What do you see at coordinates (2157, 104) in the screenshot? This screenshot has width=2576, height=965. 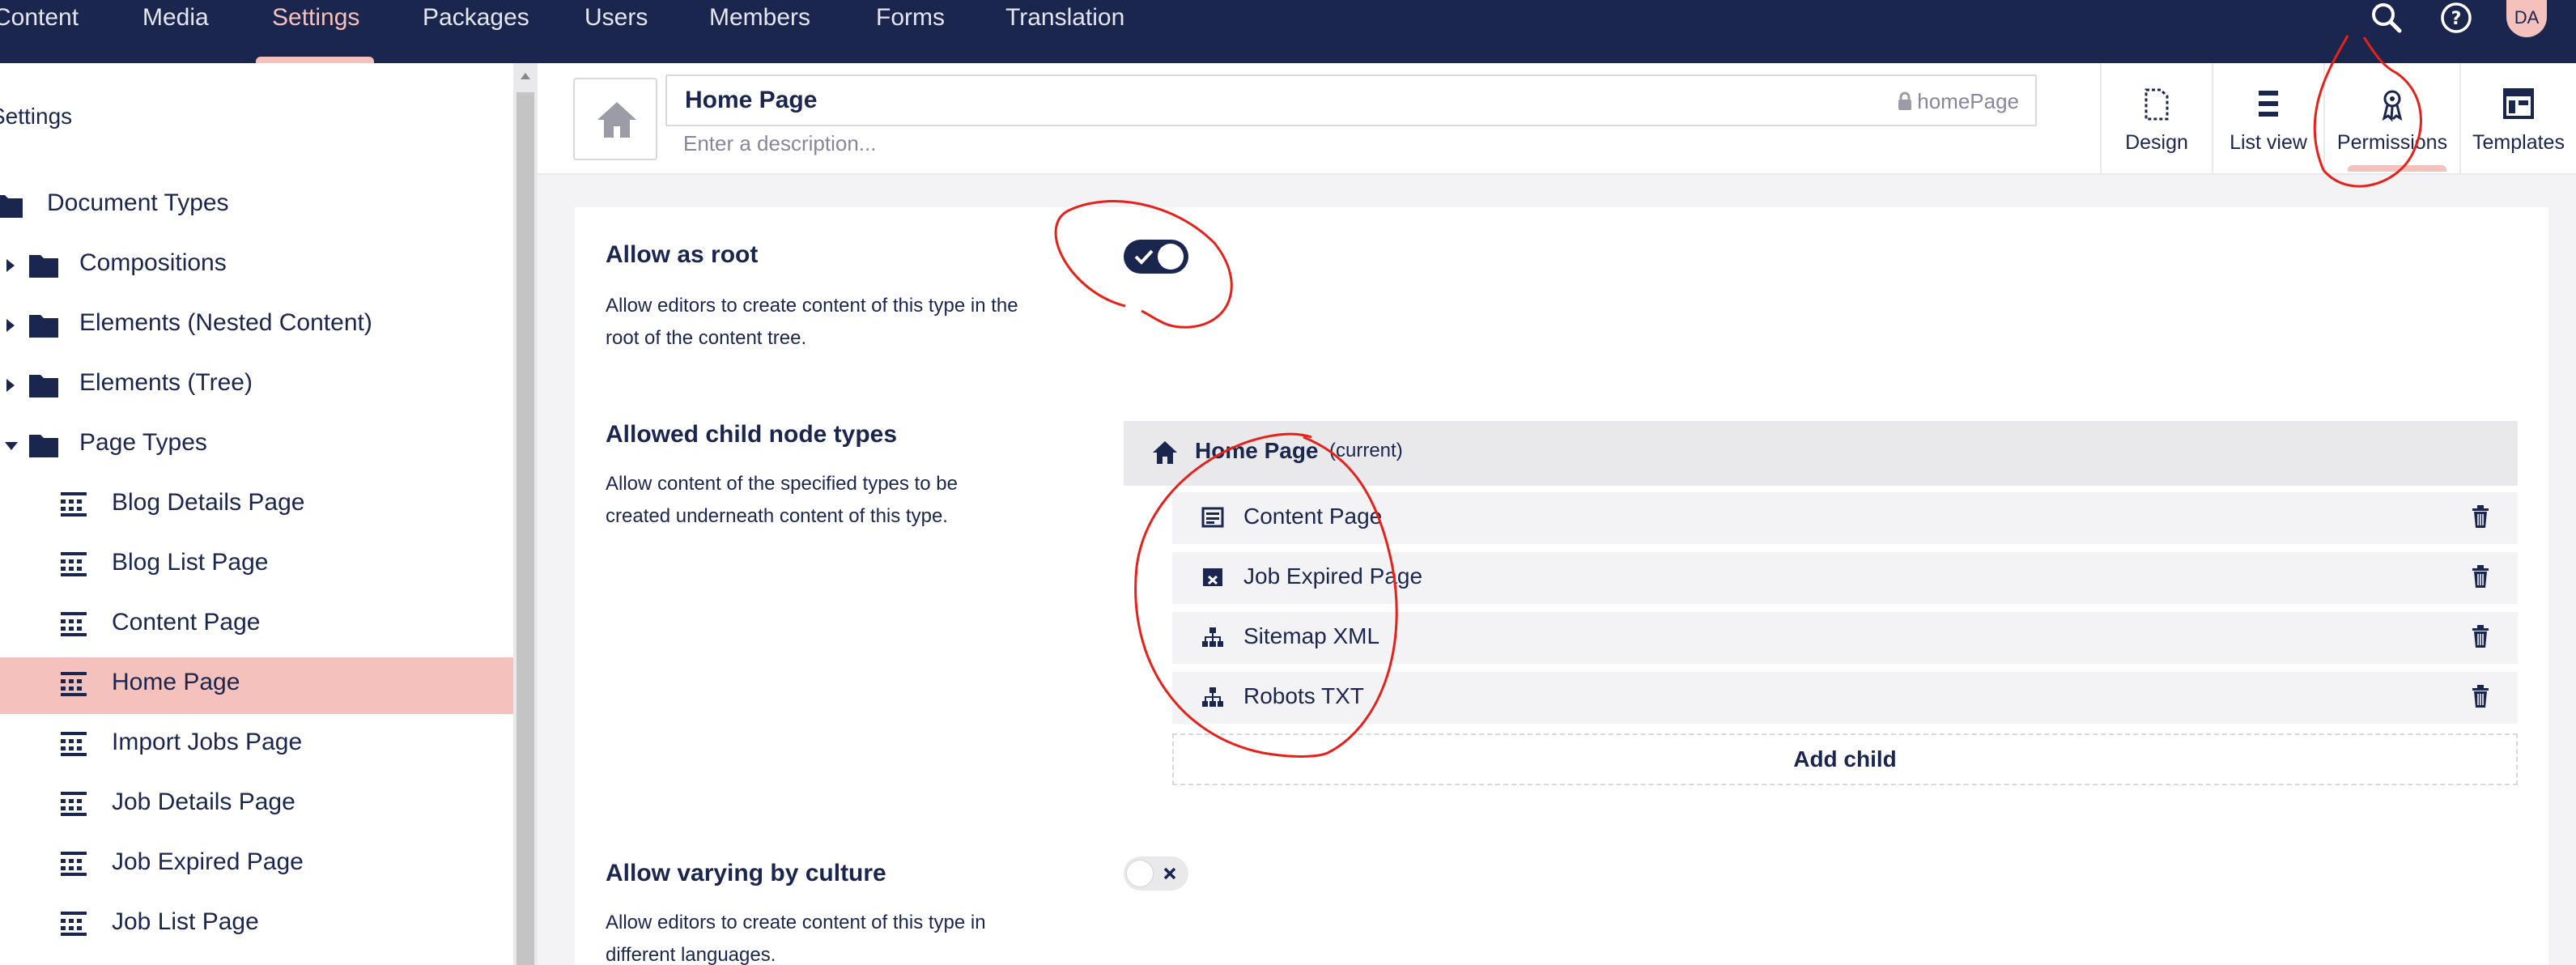 I see `document-icon` at bounding box center [2157, 104].